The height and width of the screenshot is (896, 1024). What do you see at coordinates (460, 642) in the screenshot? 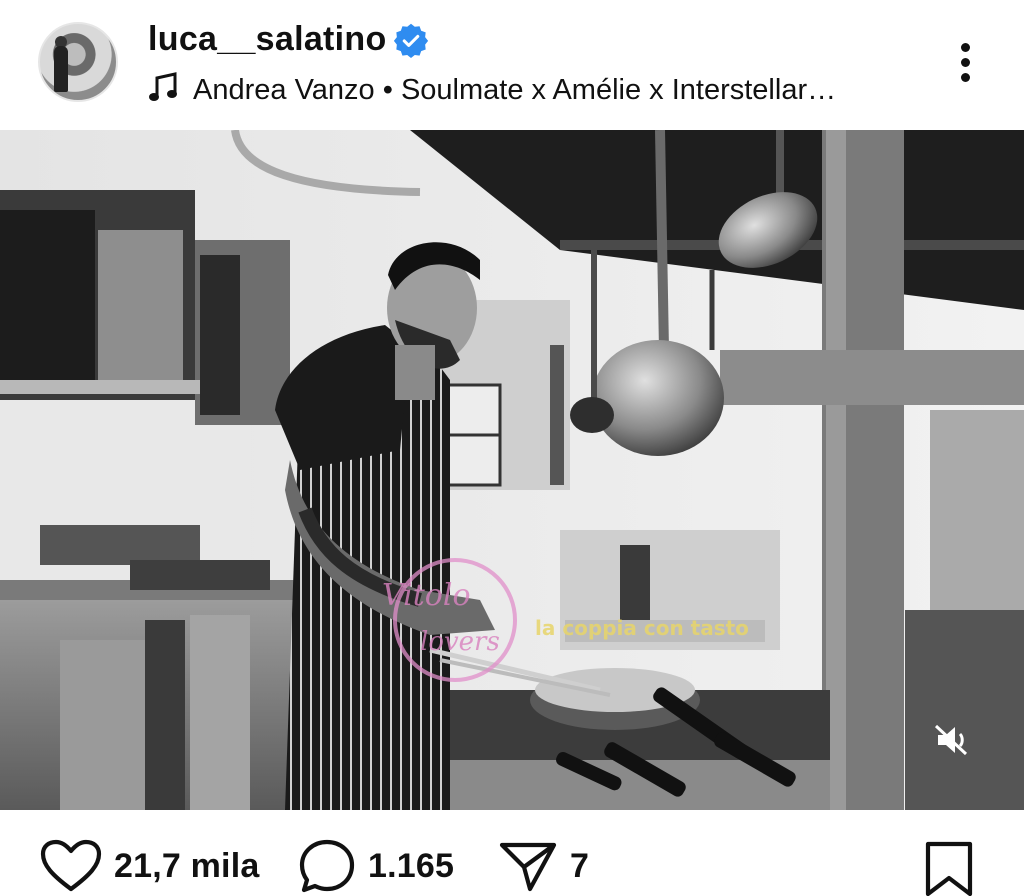
I see `svg-text: lovers` at bounding box center [460, 642].